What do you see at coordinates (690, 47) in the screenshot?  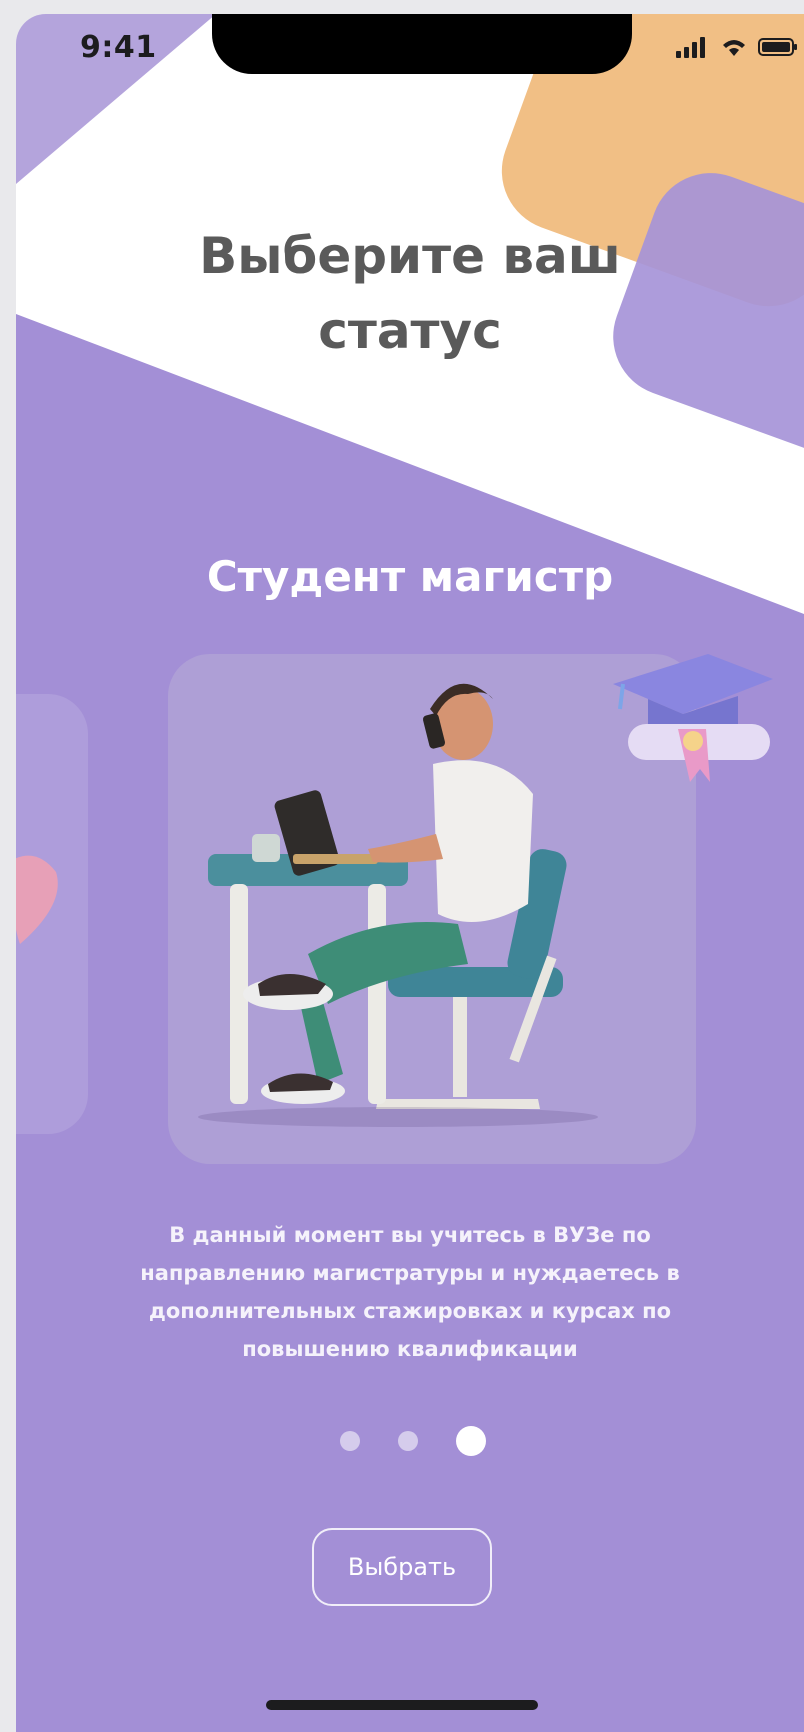 I see `cellular-signal-icon` at bounding box center [690, 47].